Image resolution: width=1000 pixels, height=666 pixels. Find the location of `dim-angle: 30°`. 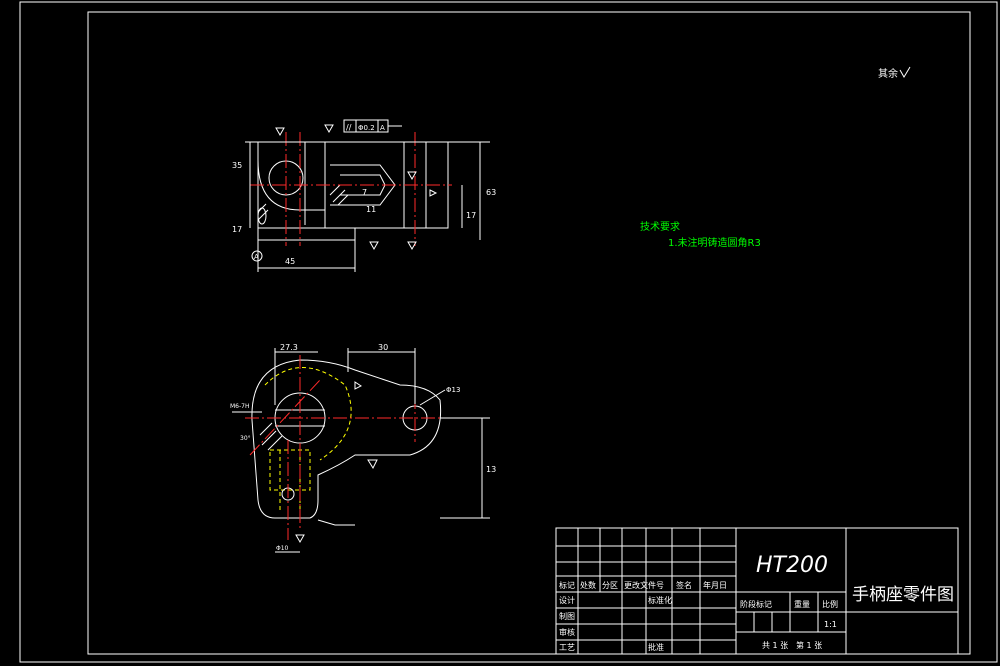

dim-angle: 30° is located at coordinates (245, 438).